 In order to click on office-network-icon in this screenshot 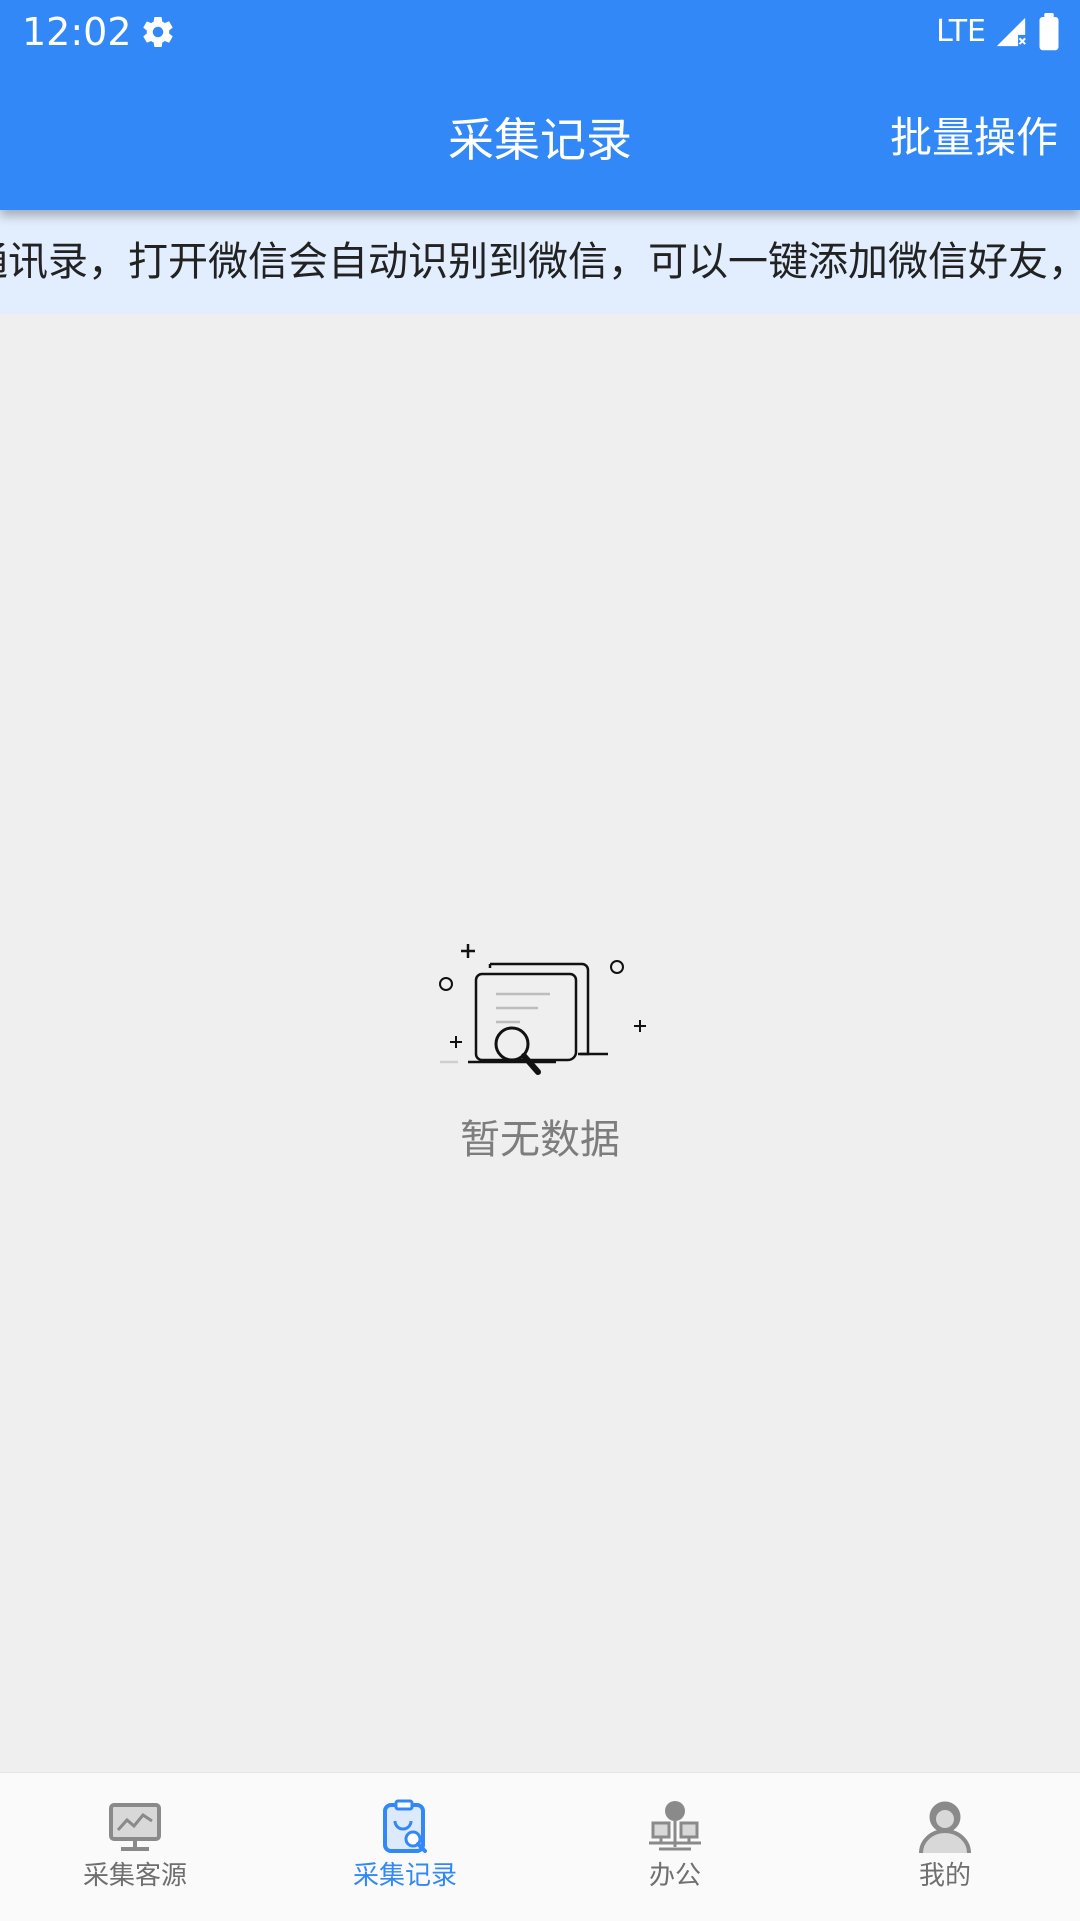, I will do `click(675, 1826)`.